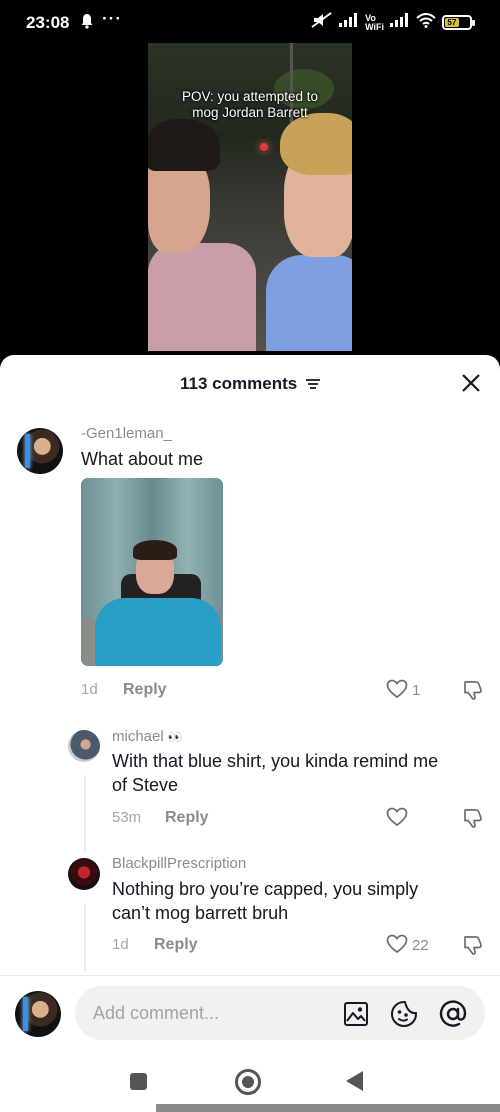  Describe the element at coordinates (202, 297) in the screenshot. I see `video-person-left` at that location.